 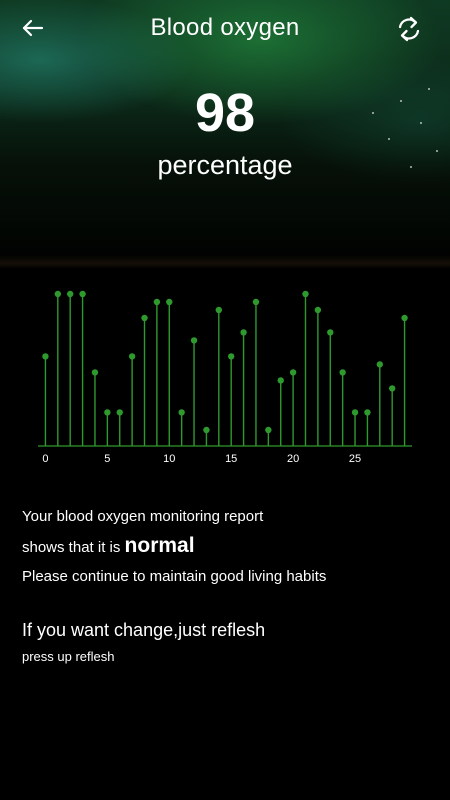 What do you see at coordinates (225, 262) in the screenshot?
I see `horizon-glow` at bounding box center [225, 262].